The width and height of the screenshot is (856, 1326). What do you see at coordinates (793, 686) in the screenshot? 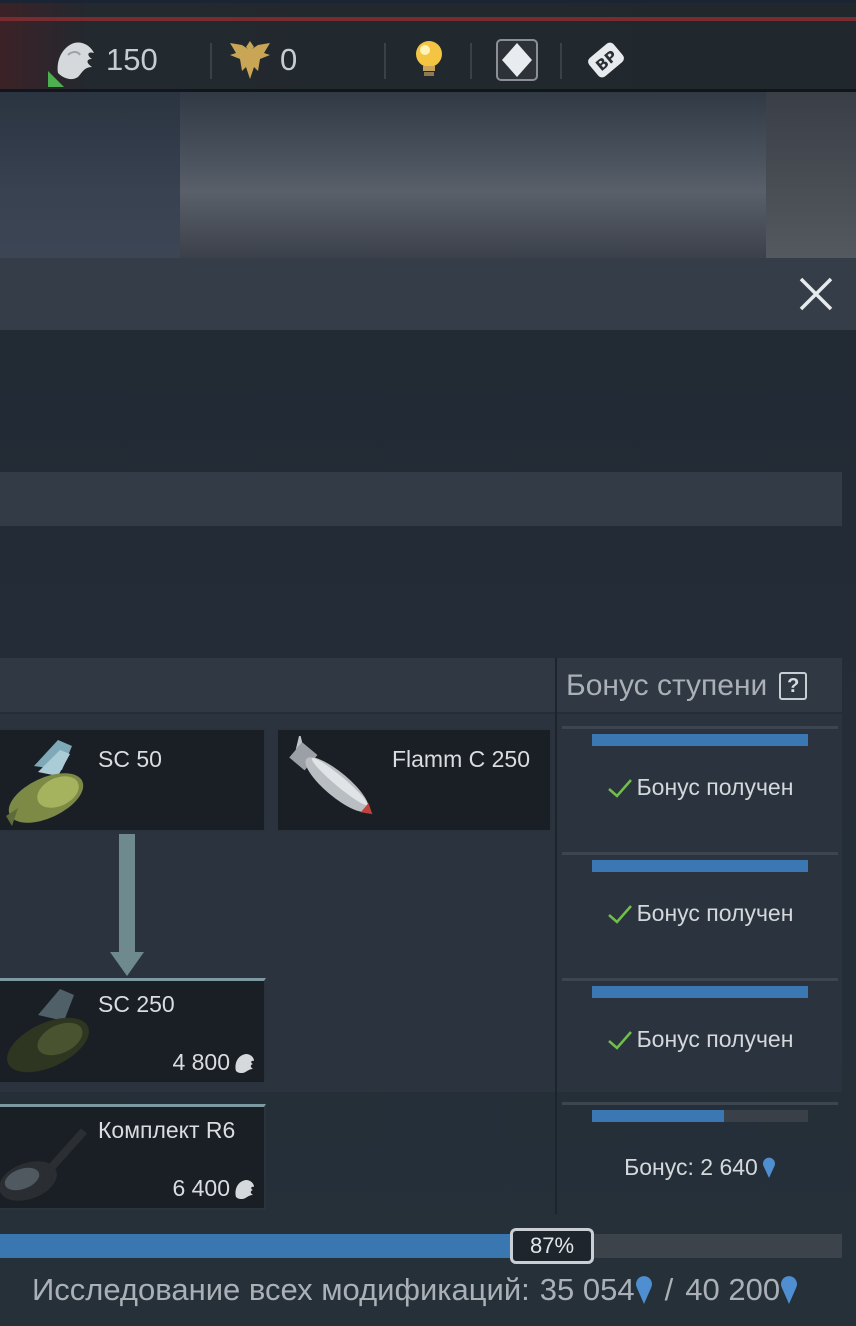
I see `help-icon: ?` at bounding box center [793, 686].